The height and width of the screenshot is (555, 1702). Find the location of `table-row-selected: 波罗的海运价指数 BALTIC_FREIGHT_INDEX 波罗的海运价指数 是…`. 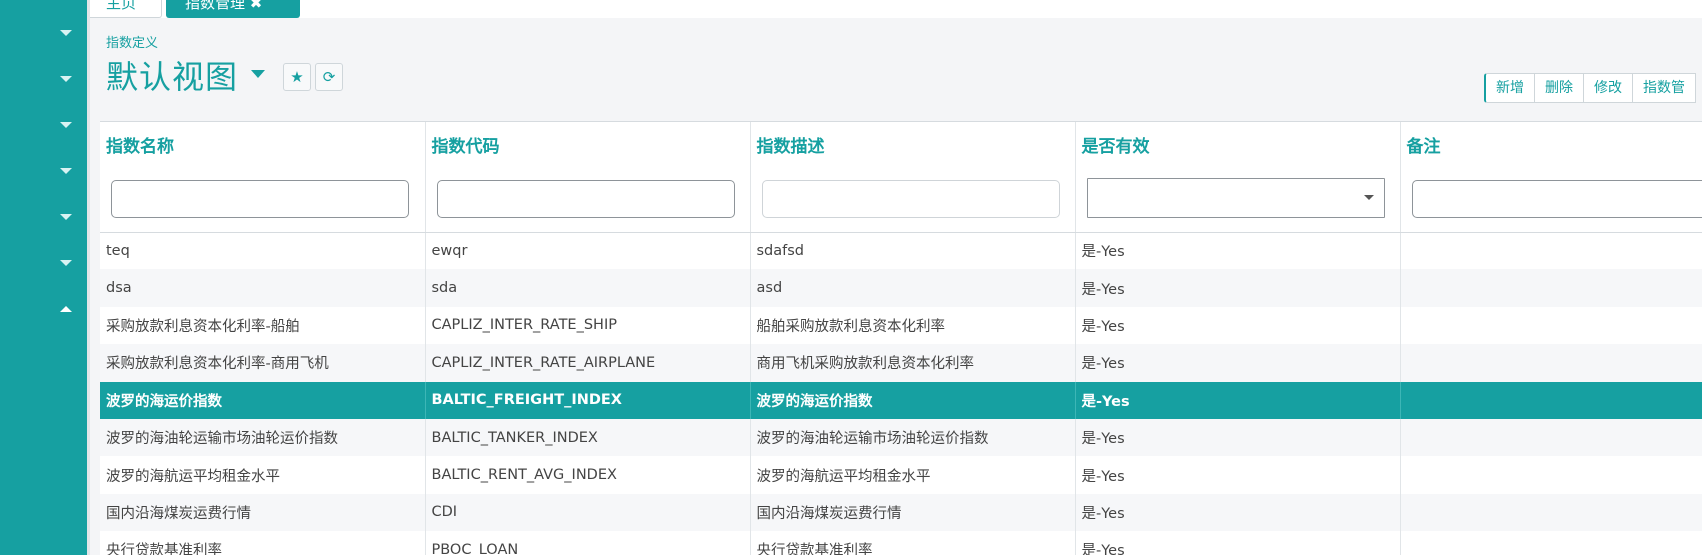

table-row-selected: 波罗的海运价指数 BALTIC_FREIGHT_INDEX 波罗的海运价指数 是… is located at coordinates (901, 400).